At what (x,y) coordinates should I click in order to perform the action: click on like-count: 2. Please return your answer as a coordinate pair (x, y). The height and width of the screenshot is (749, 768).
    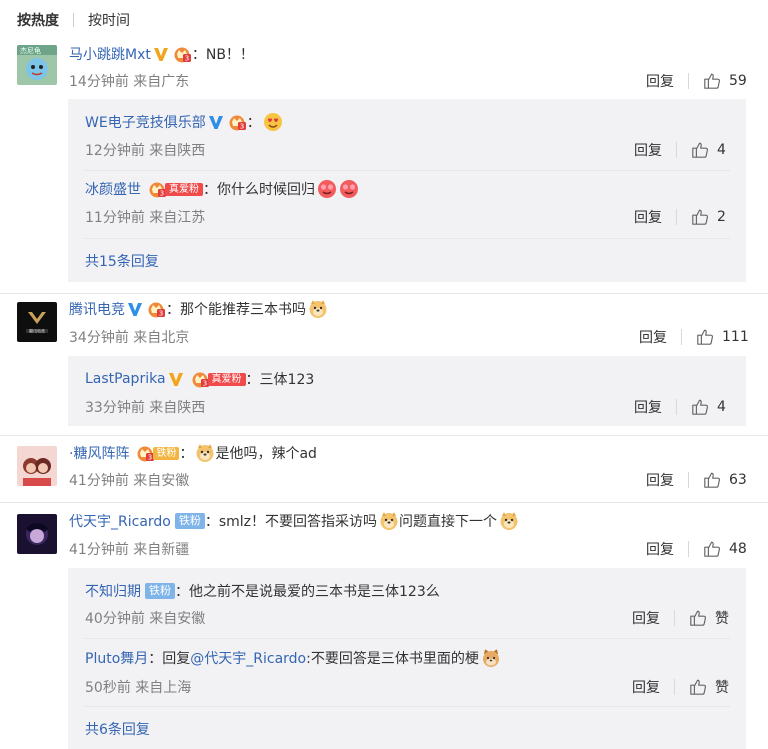
    Looking at the image, I should click on (721, 217).